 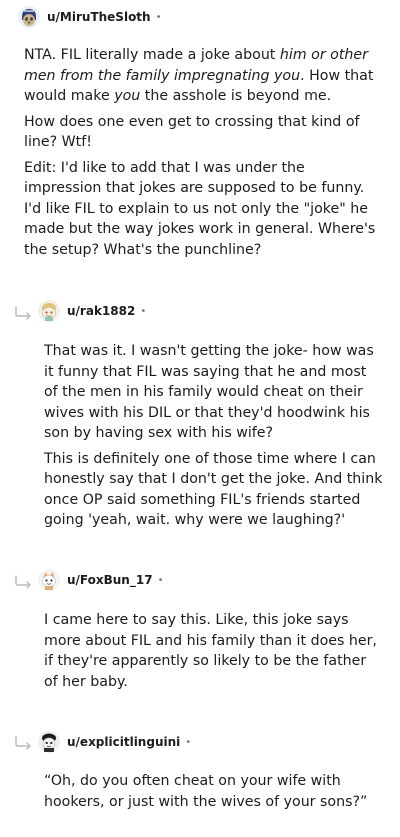 I want to click on comment-header: u/rak1882 •, so click(x=92, y=311).